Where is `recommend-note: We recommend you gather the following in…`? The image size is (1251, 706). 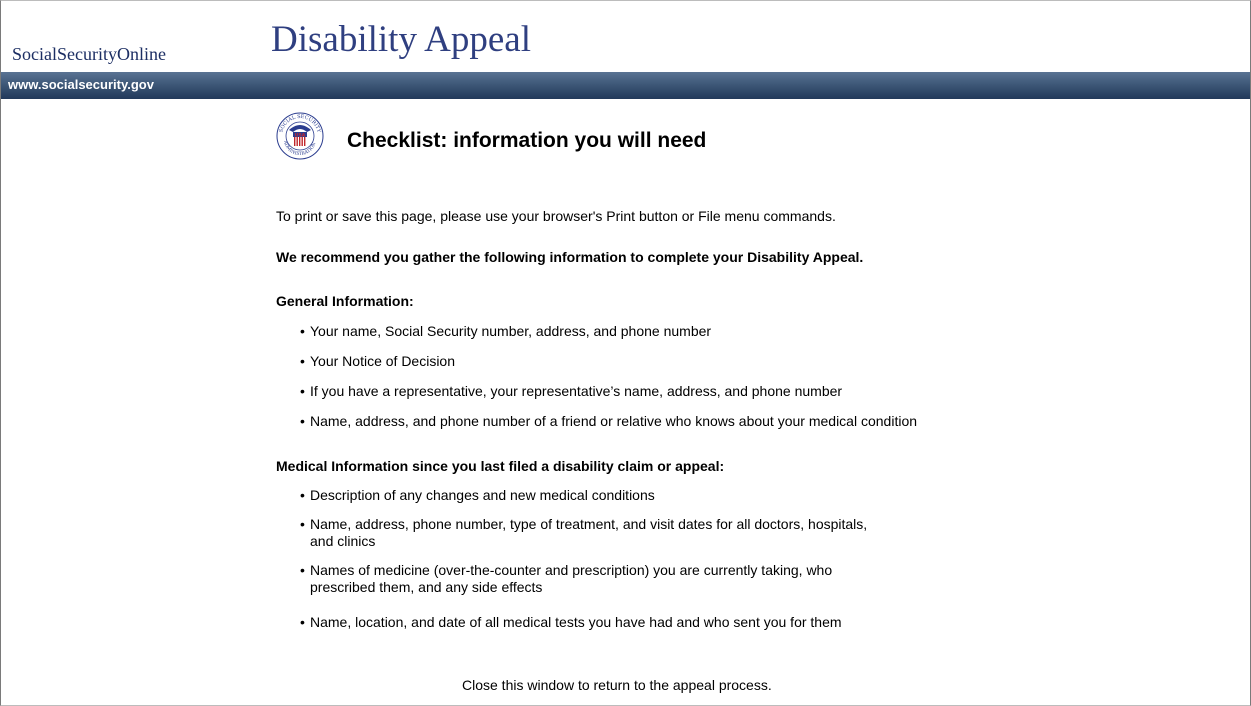
recommend-note: We recommend you gather the following in… is located at coordinates (570, 257).